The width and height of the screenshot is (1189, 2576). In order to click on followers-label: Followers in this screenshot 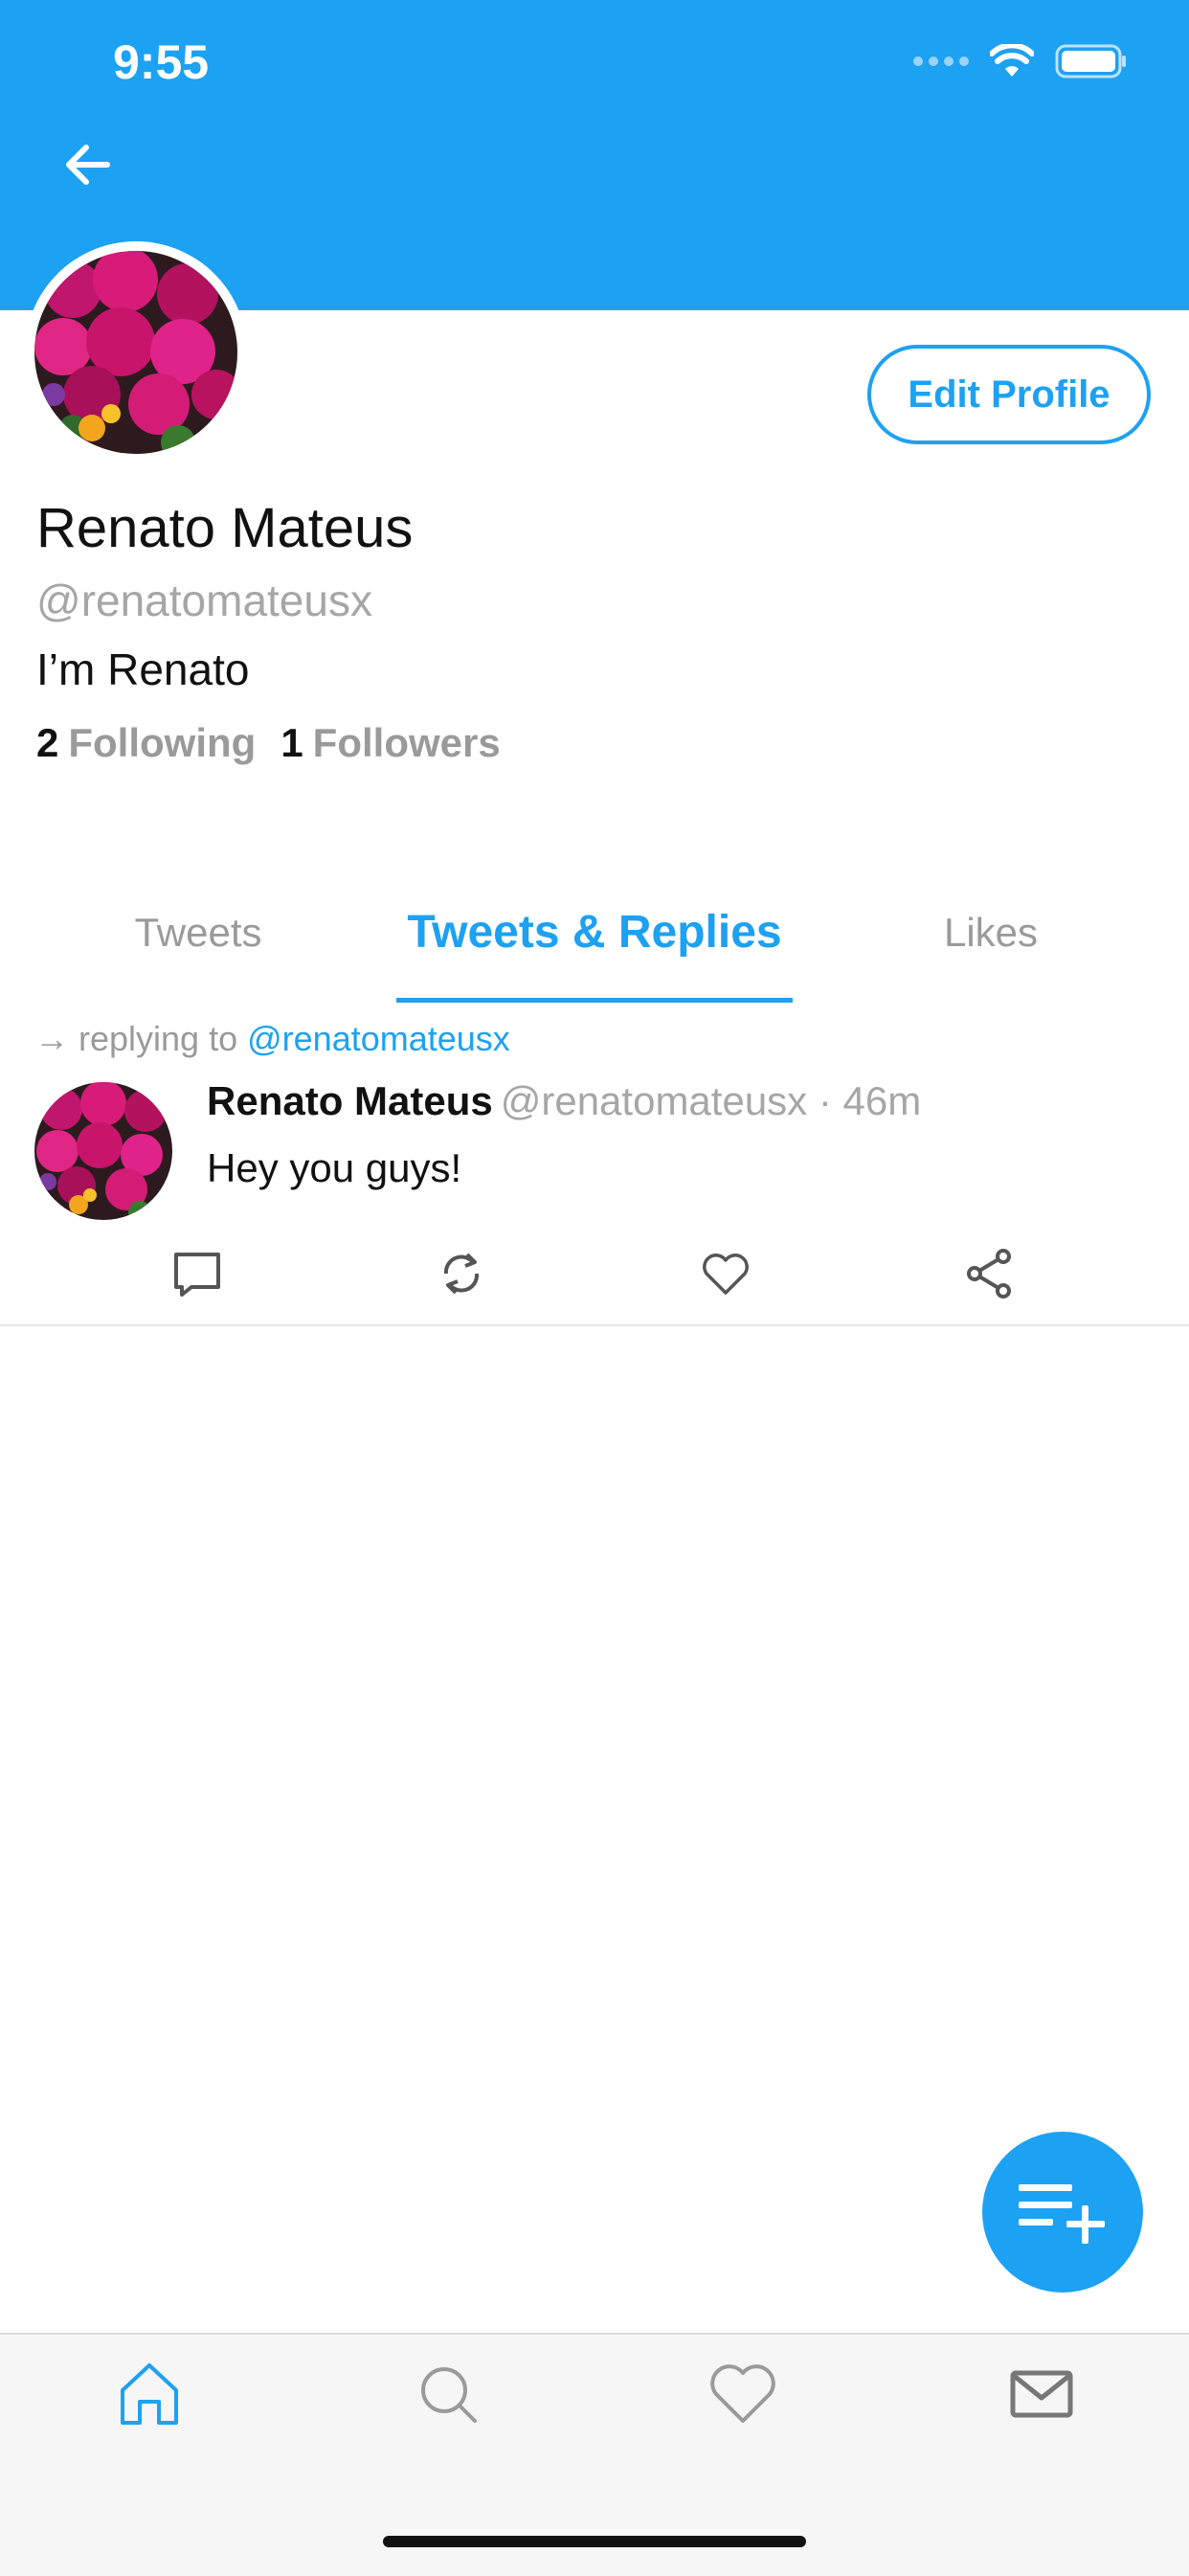, I will do `click(406, 742)`.